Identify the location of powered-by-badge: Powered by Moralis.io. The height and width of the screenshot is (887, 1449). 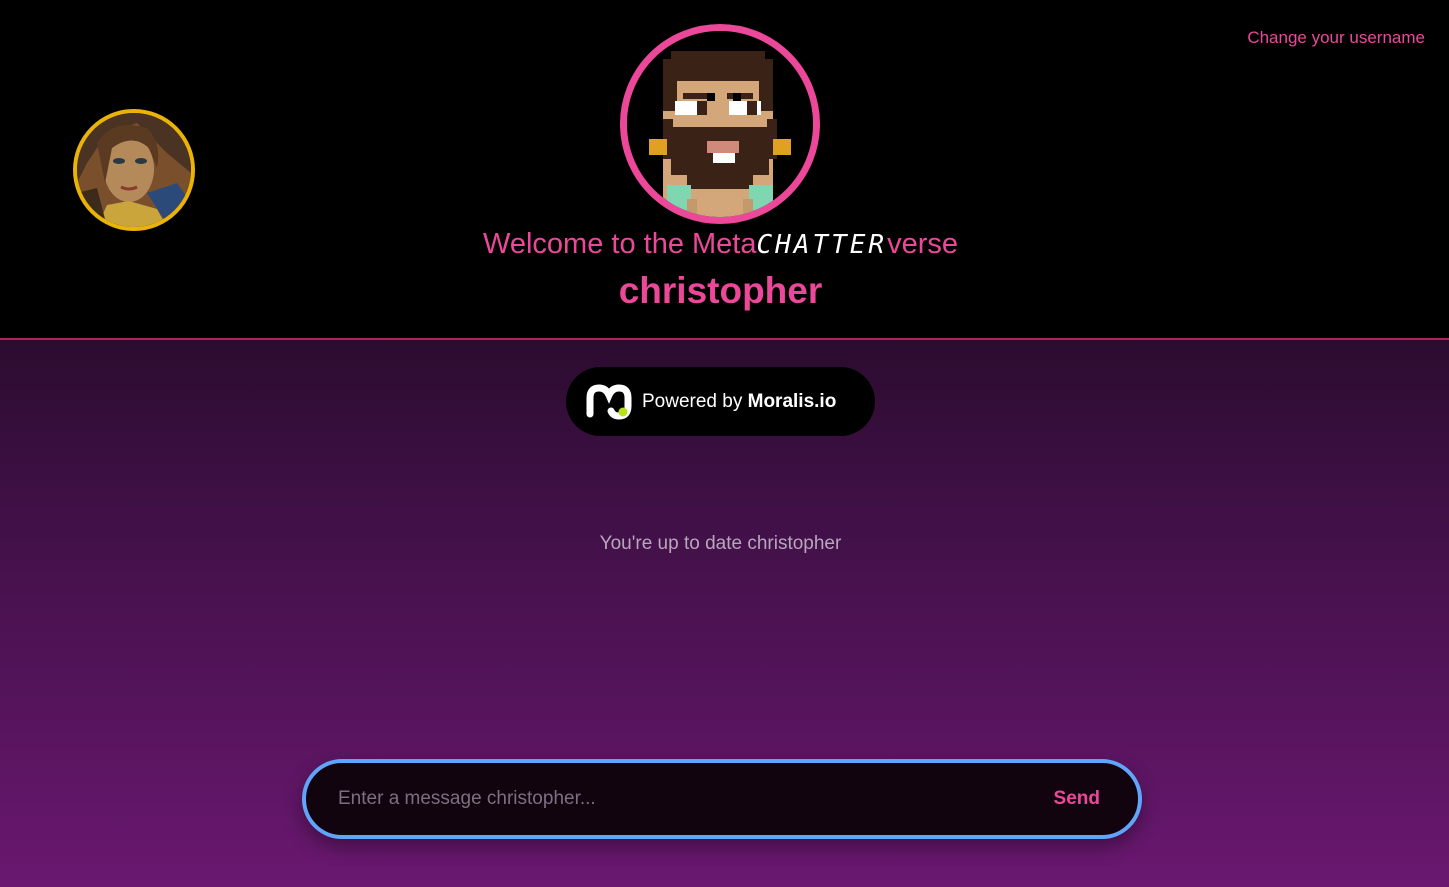
(720, 401).